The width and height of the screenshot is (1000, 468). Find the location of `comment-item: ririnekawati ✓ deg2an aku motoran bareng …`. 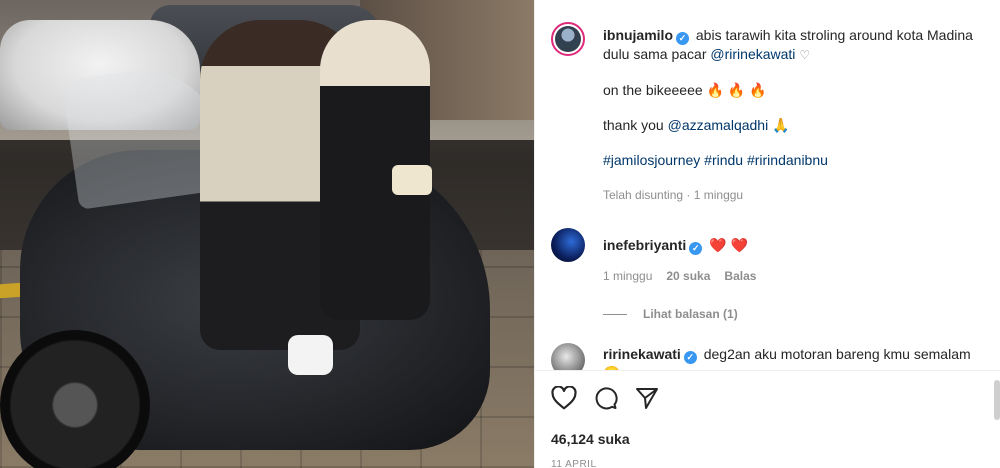

comment-item: ririnekawati ✓ deg2an aku motoran bareng … is located at coordinates (768, 356).